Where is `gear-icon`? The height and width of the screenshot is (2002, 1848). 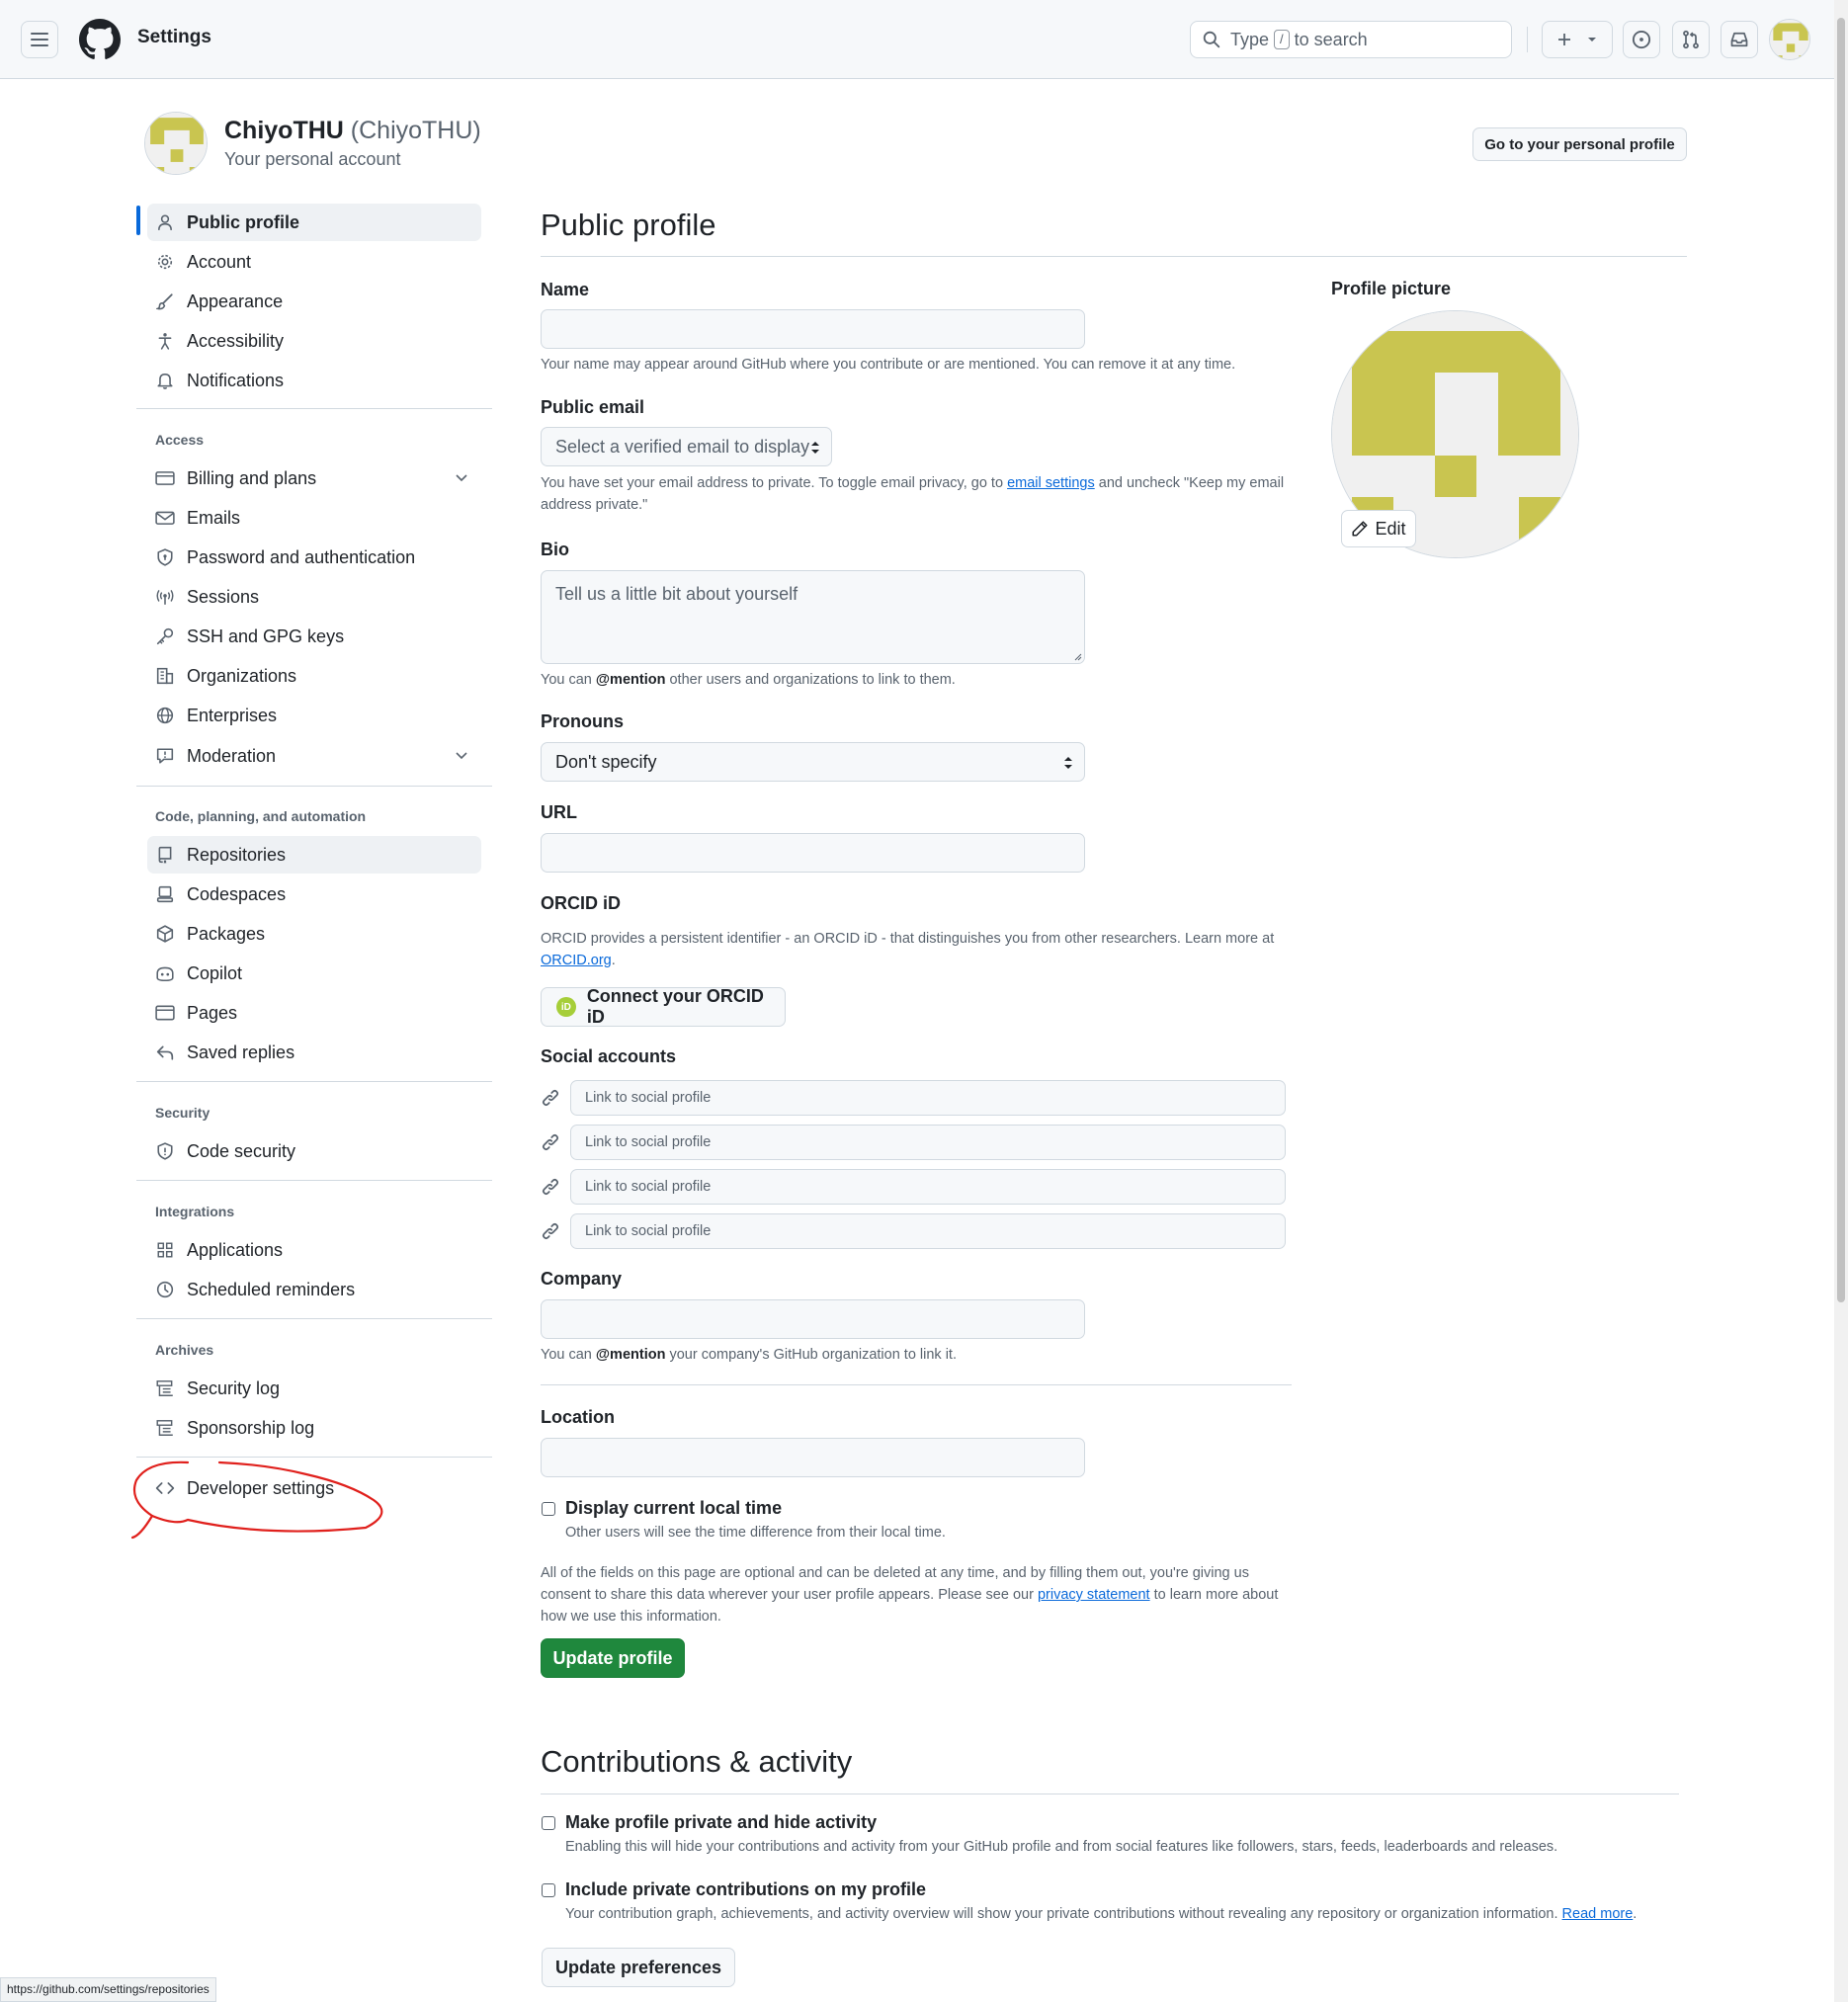
gear-icon is located at coordinates (165, 262).